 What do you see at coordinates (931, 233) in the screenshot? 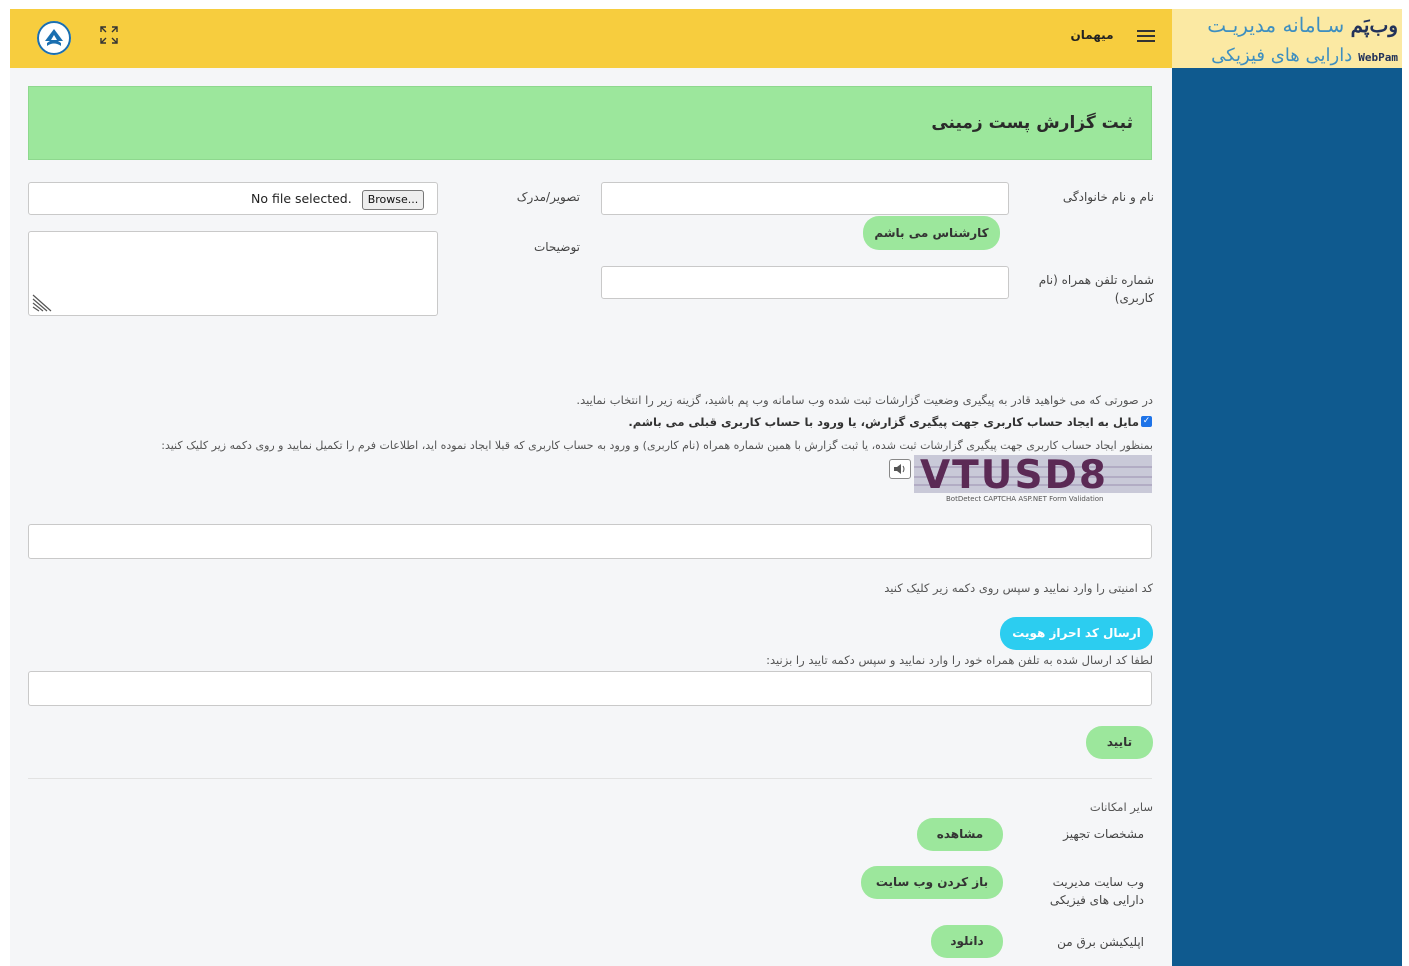
I see `expert-button: کارشناس می باشم` at bounding box center [931, 233].